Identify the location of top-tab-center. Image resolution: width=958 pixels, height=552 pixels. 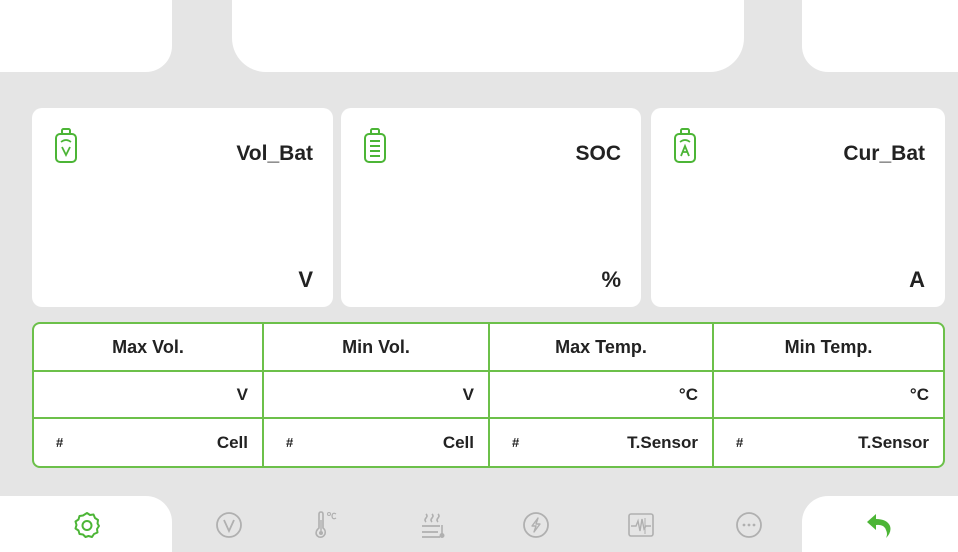
(488, 36).